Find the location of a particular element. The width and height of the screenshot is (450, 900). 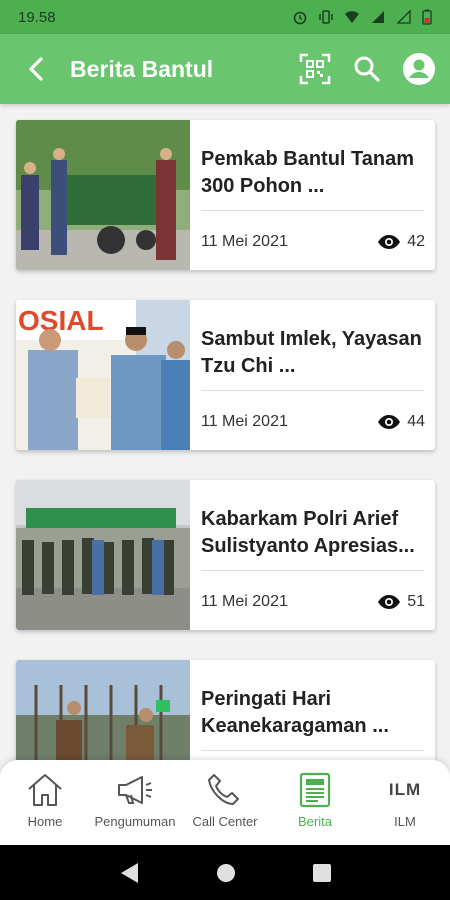

app-bar: Berita Bantul is located at coordinates (225, 69).